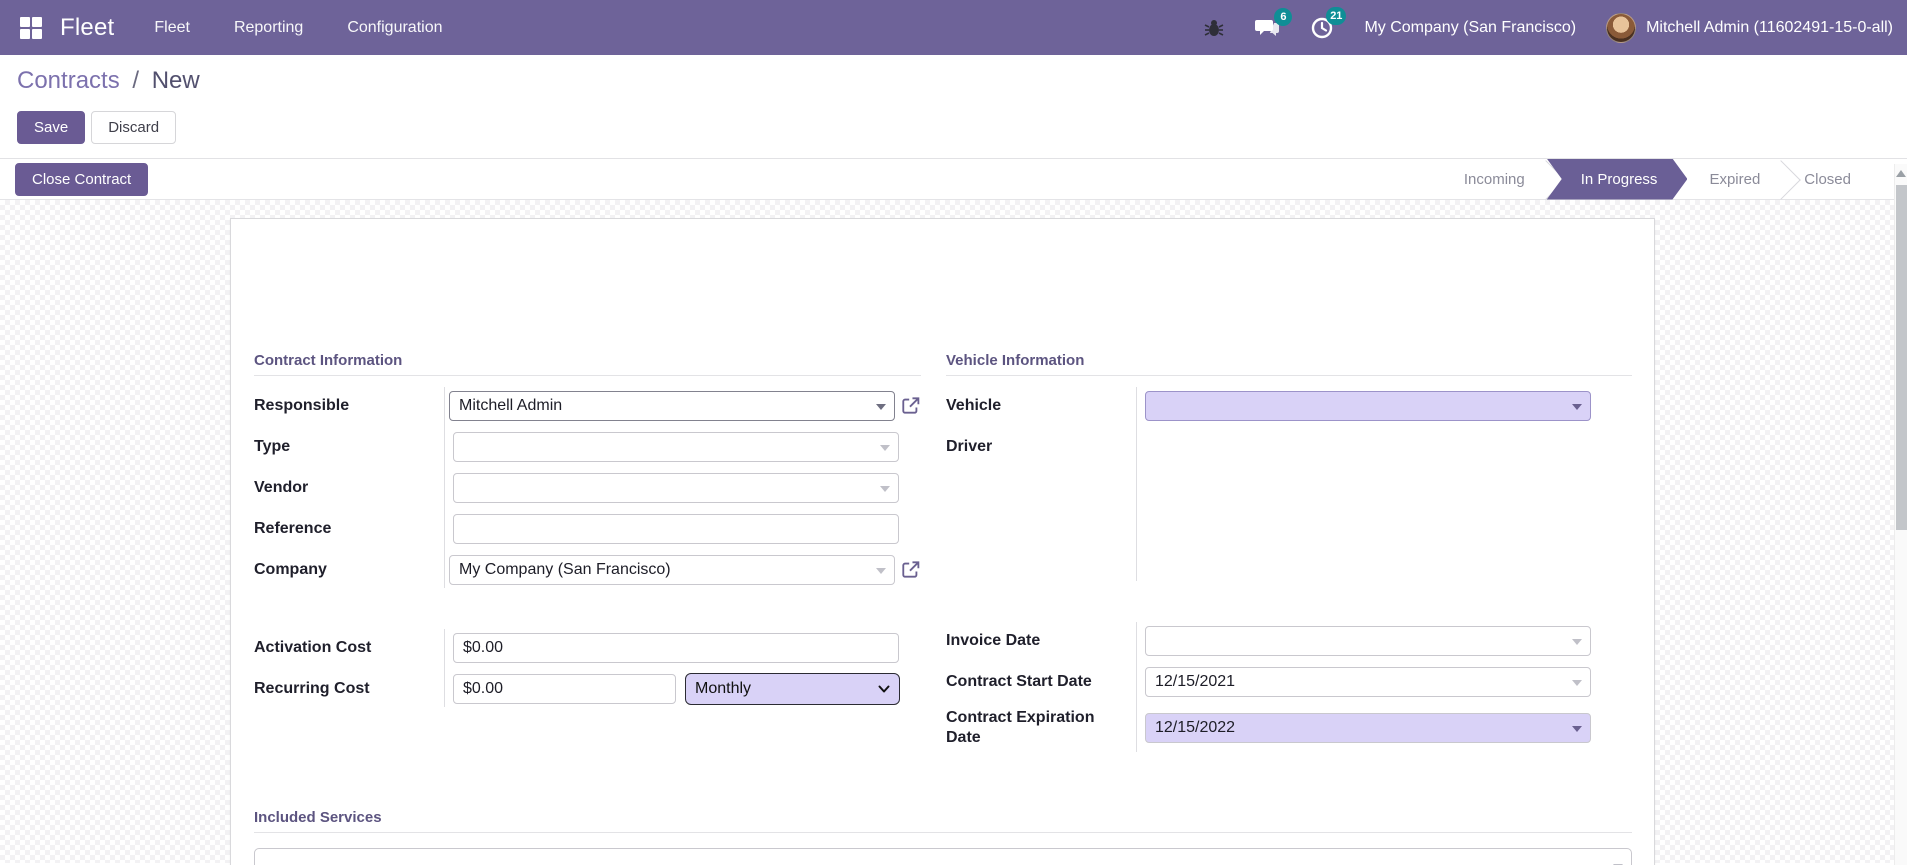  I want to click on menu-configuration: Configuration, so click(394, 28).